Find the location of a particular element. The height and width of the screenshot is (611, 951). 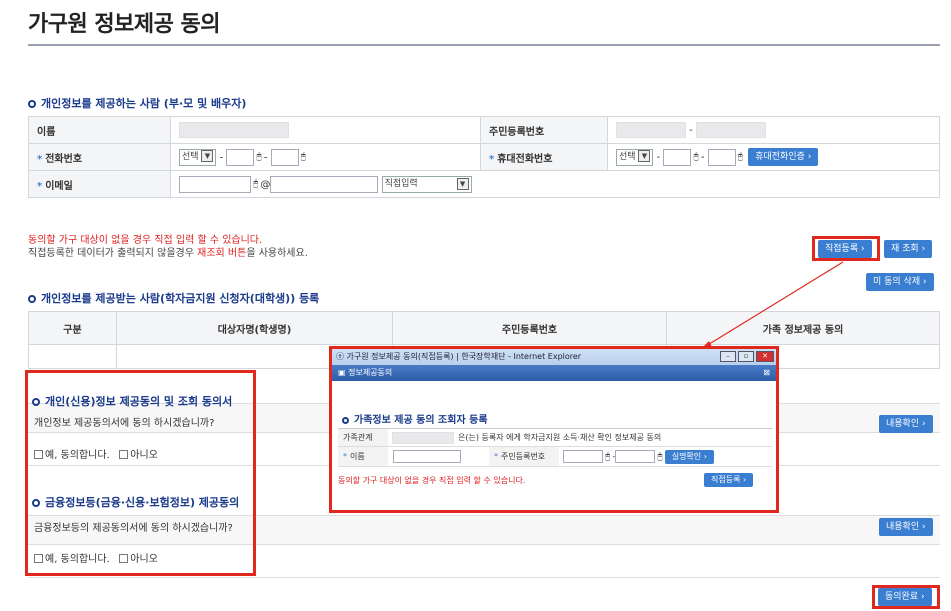

callout-arrow is located at coordinates (772, 305).